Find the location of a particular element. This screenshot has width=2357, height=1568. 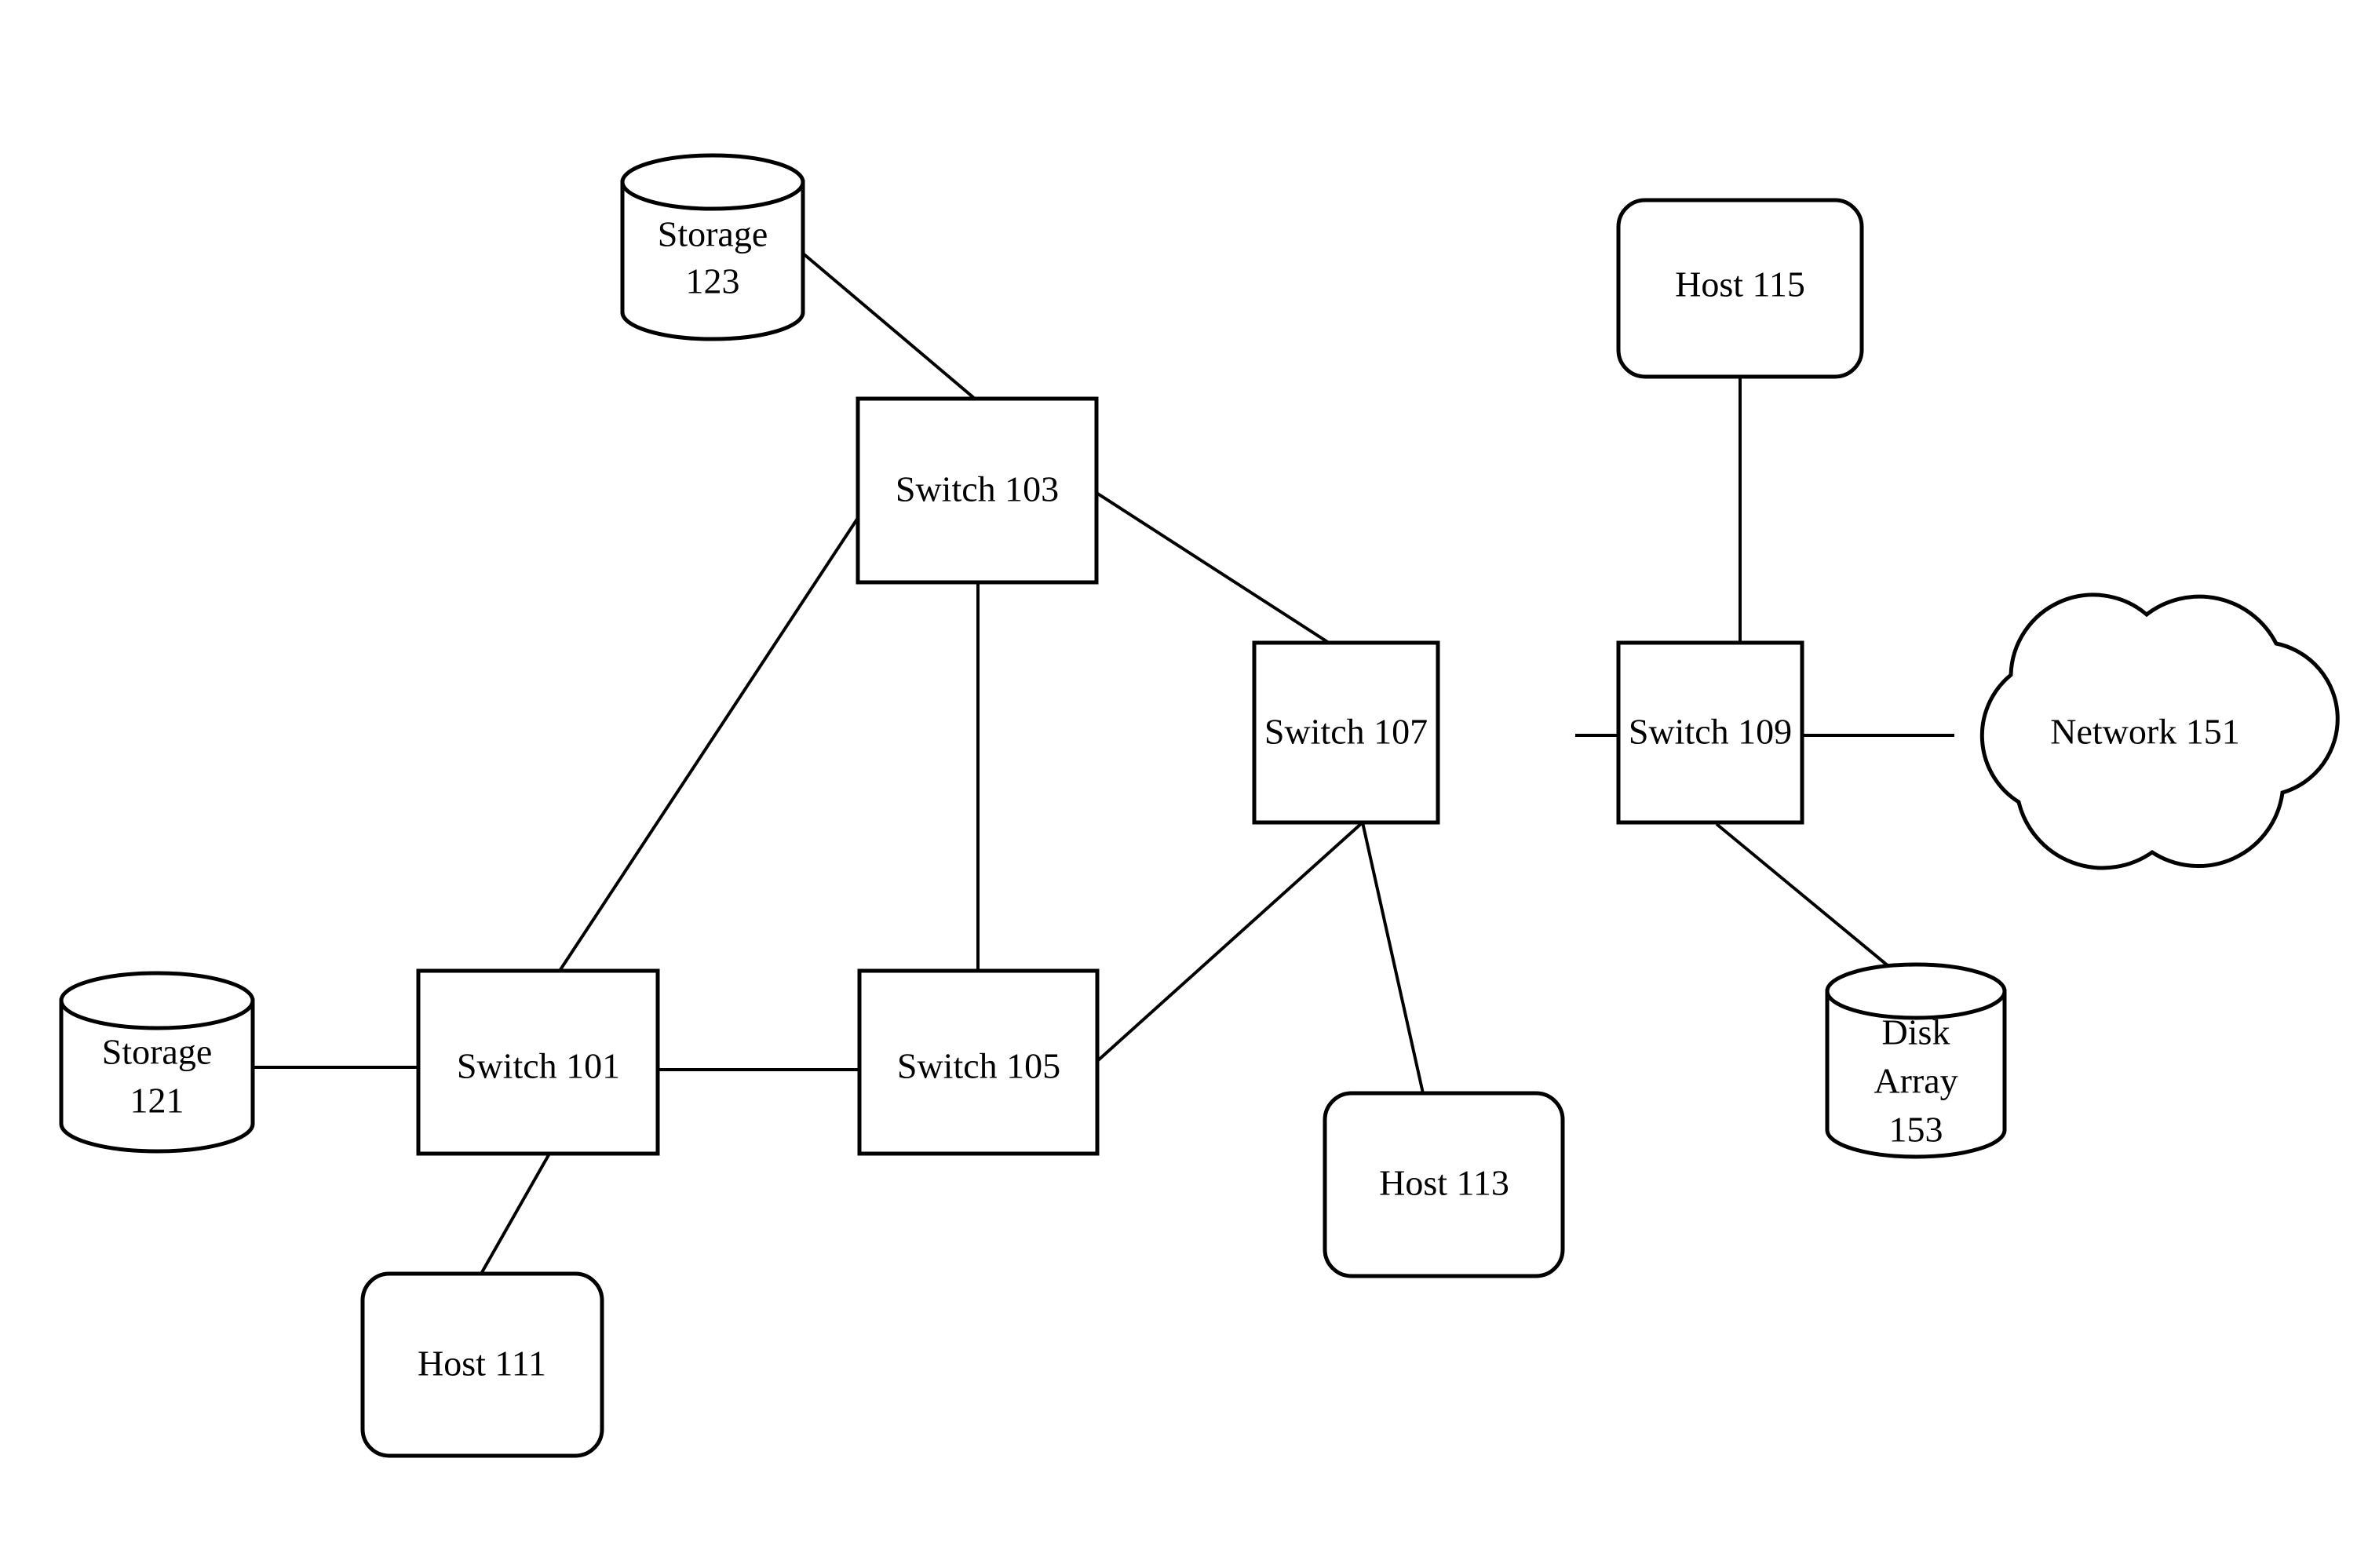

switch-103-label: Switch 103 is located at coordinates (977, 489).